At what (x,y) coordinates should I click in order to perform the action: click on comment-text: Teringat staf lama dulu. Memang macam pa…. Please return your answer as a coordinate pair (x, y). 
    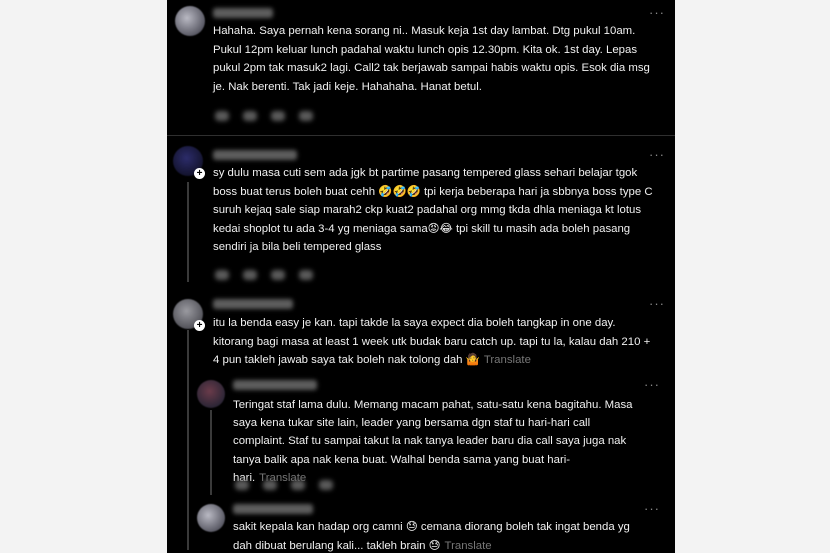
    Looking at the image, I should click on (438, 441).